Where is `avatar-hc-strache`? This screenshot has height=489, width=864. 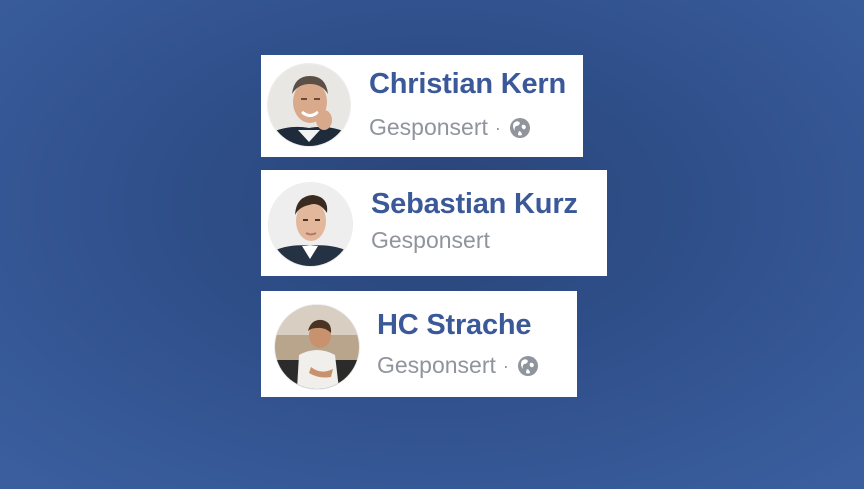 avatar-hc-strache is located at coordinates (317, 347).